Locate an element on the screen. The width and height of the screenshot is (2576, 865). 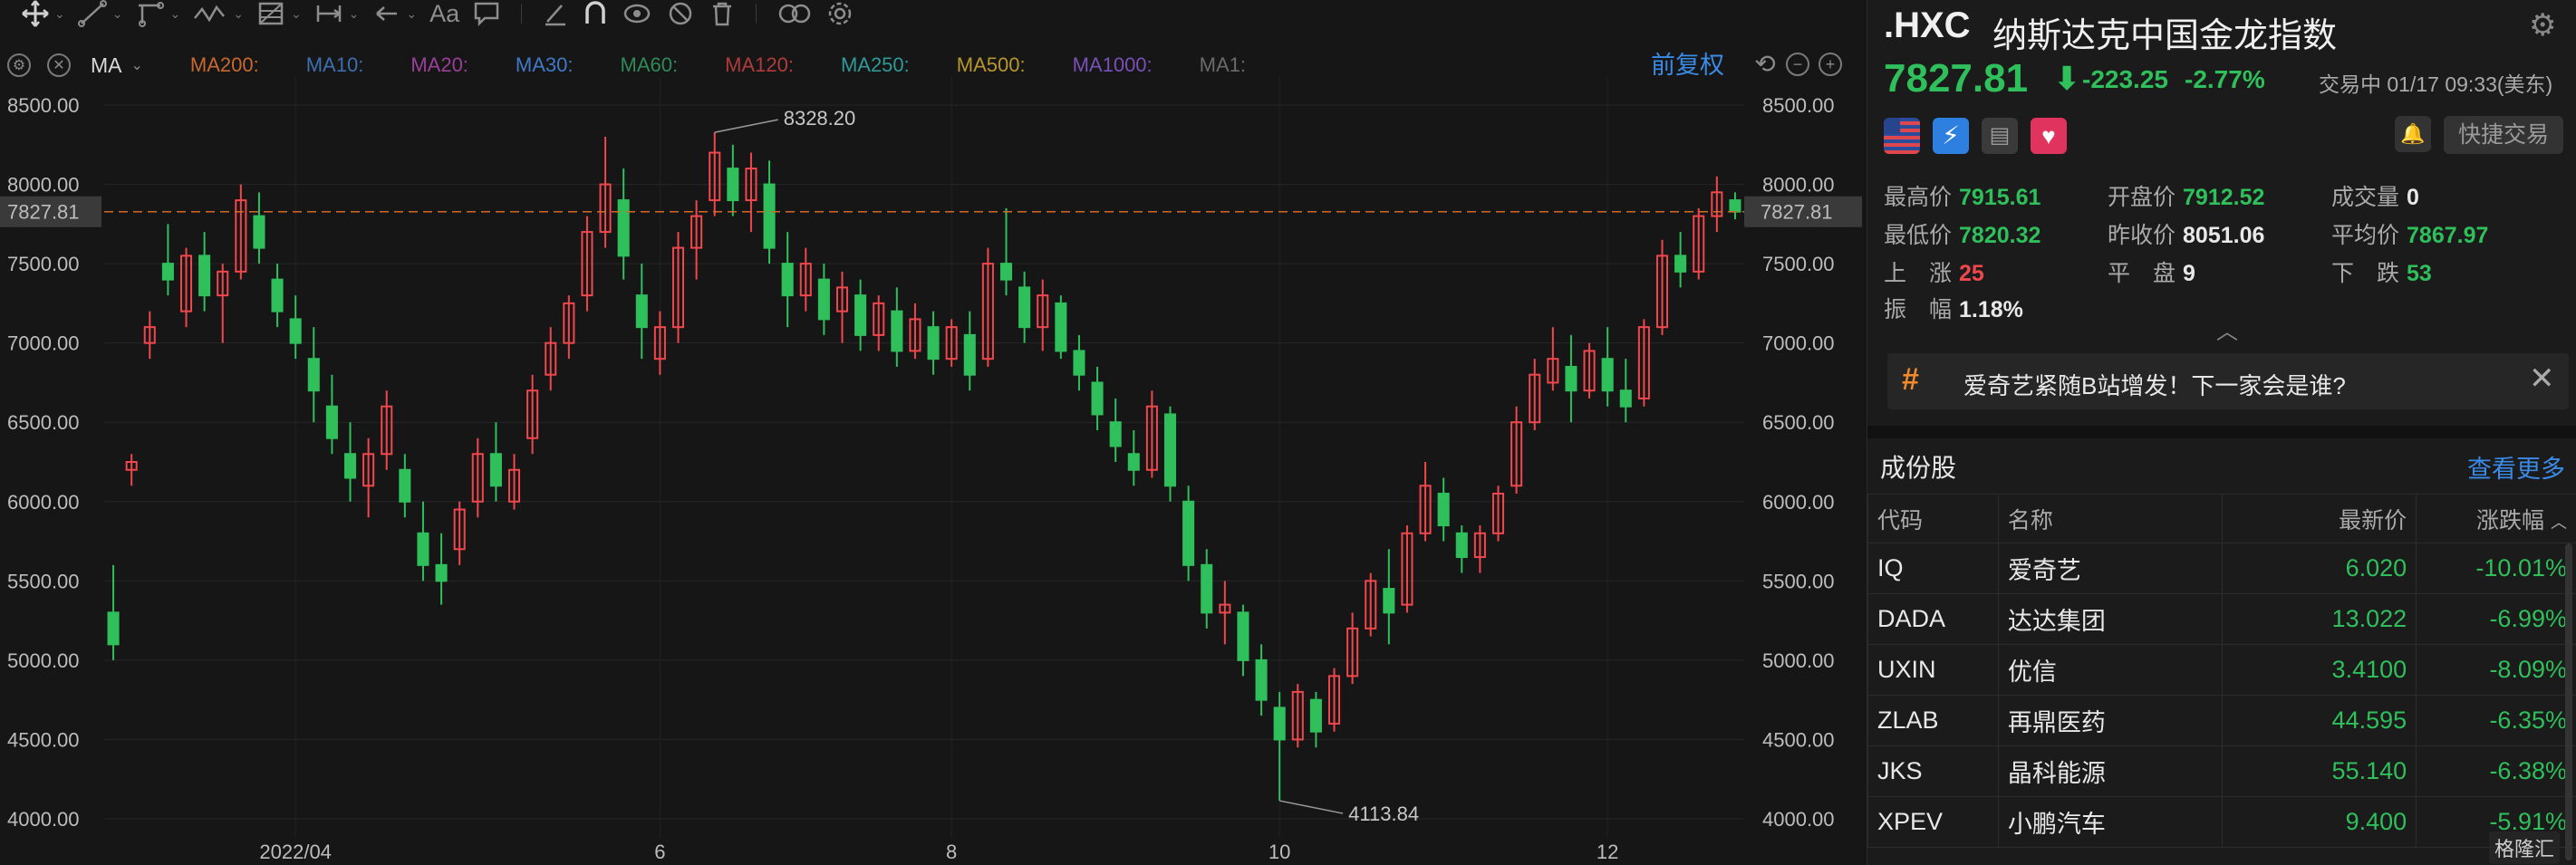
trash-icon is located at coordinates (722, 13).